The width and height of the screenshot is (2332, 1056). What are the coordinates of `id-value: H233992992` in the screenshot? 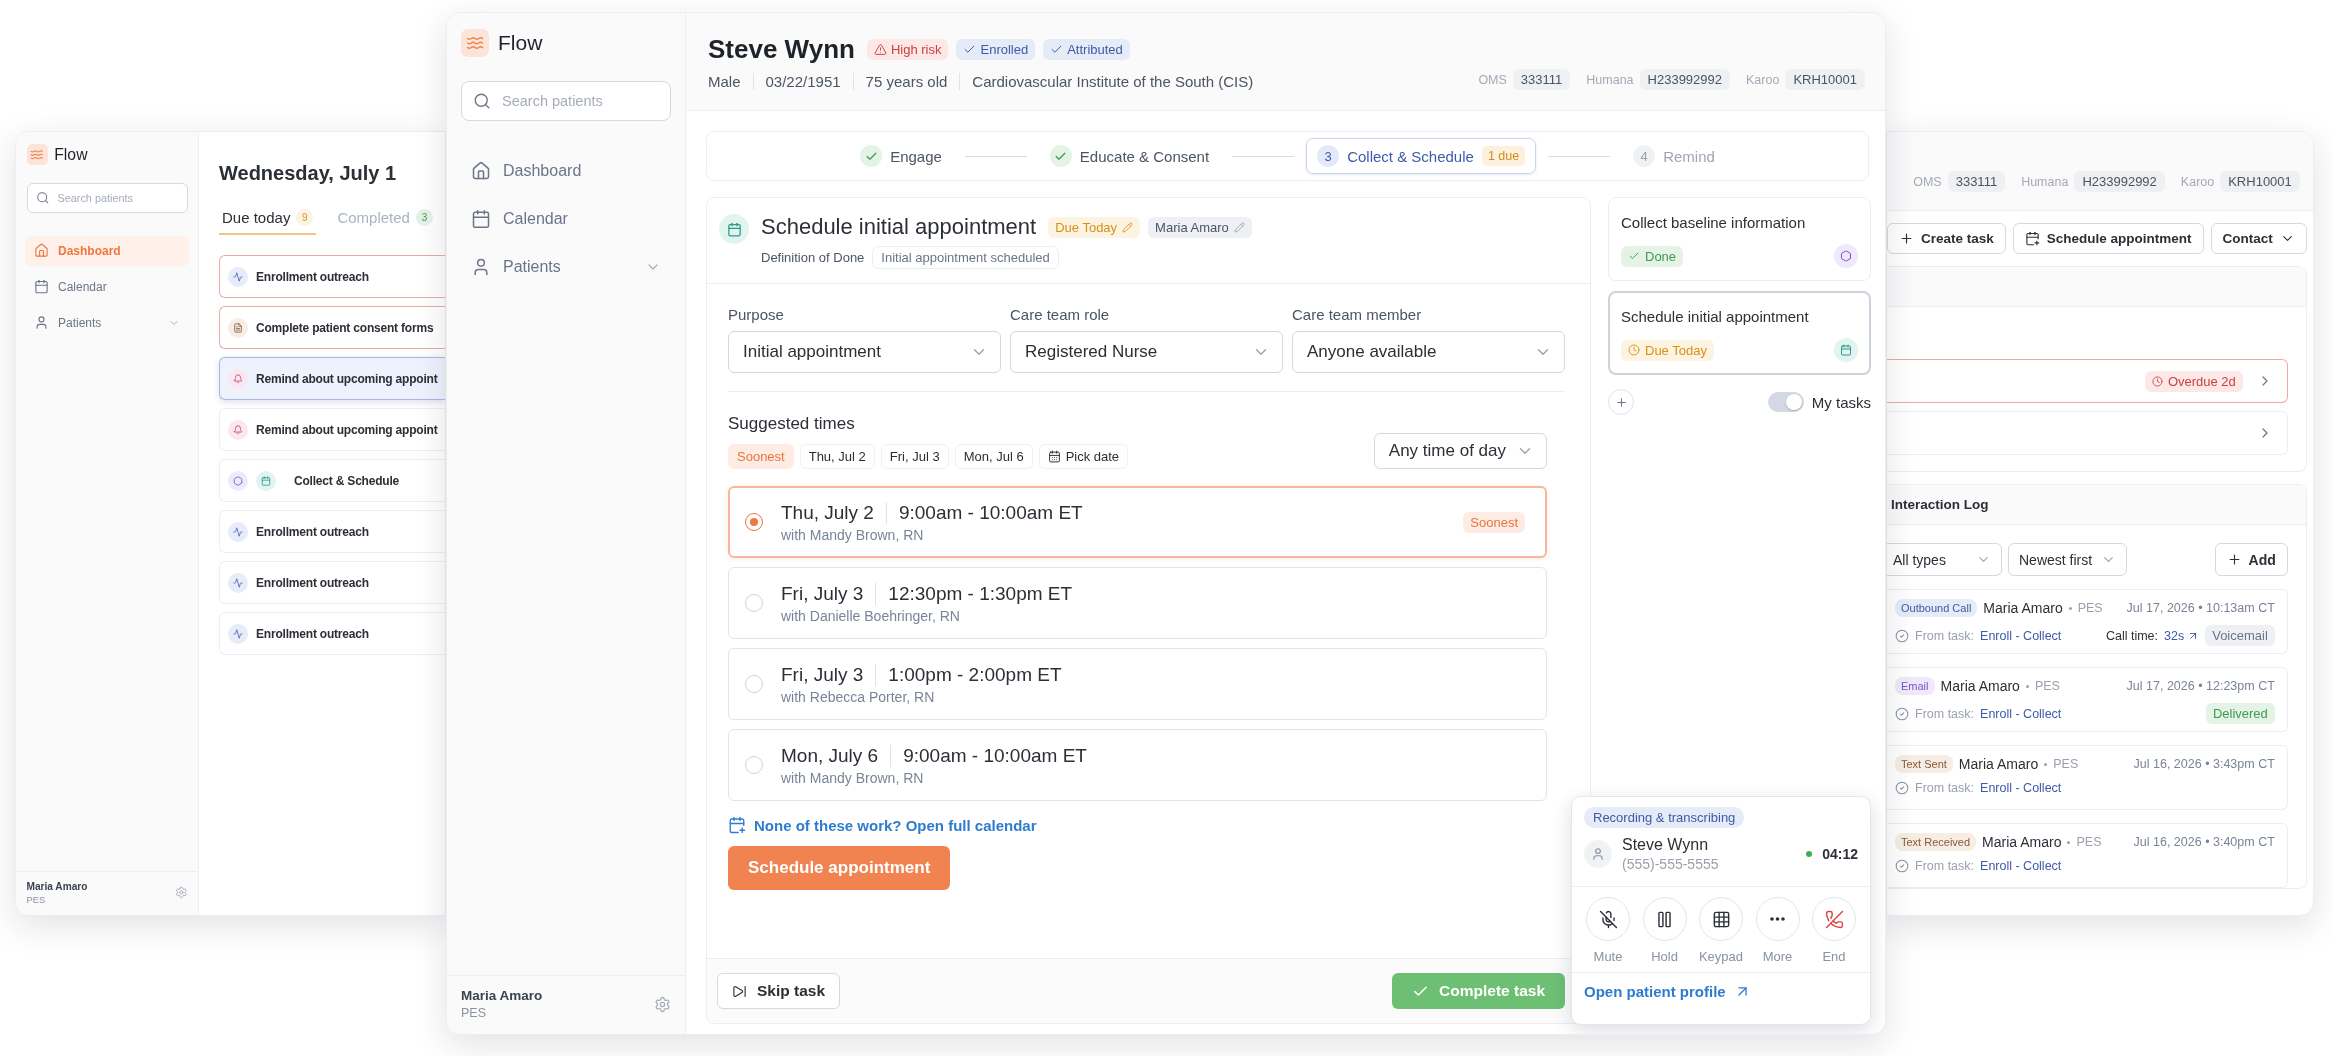 It's located at (1685, 79).